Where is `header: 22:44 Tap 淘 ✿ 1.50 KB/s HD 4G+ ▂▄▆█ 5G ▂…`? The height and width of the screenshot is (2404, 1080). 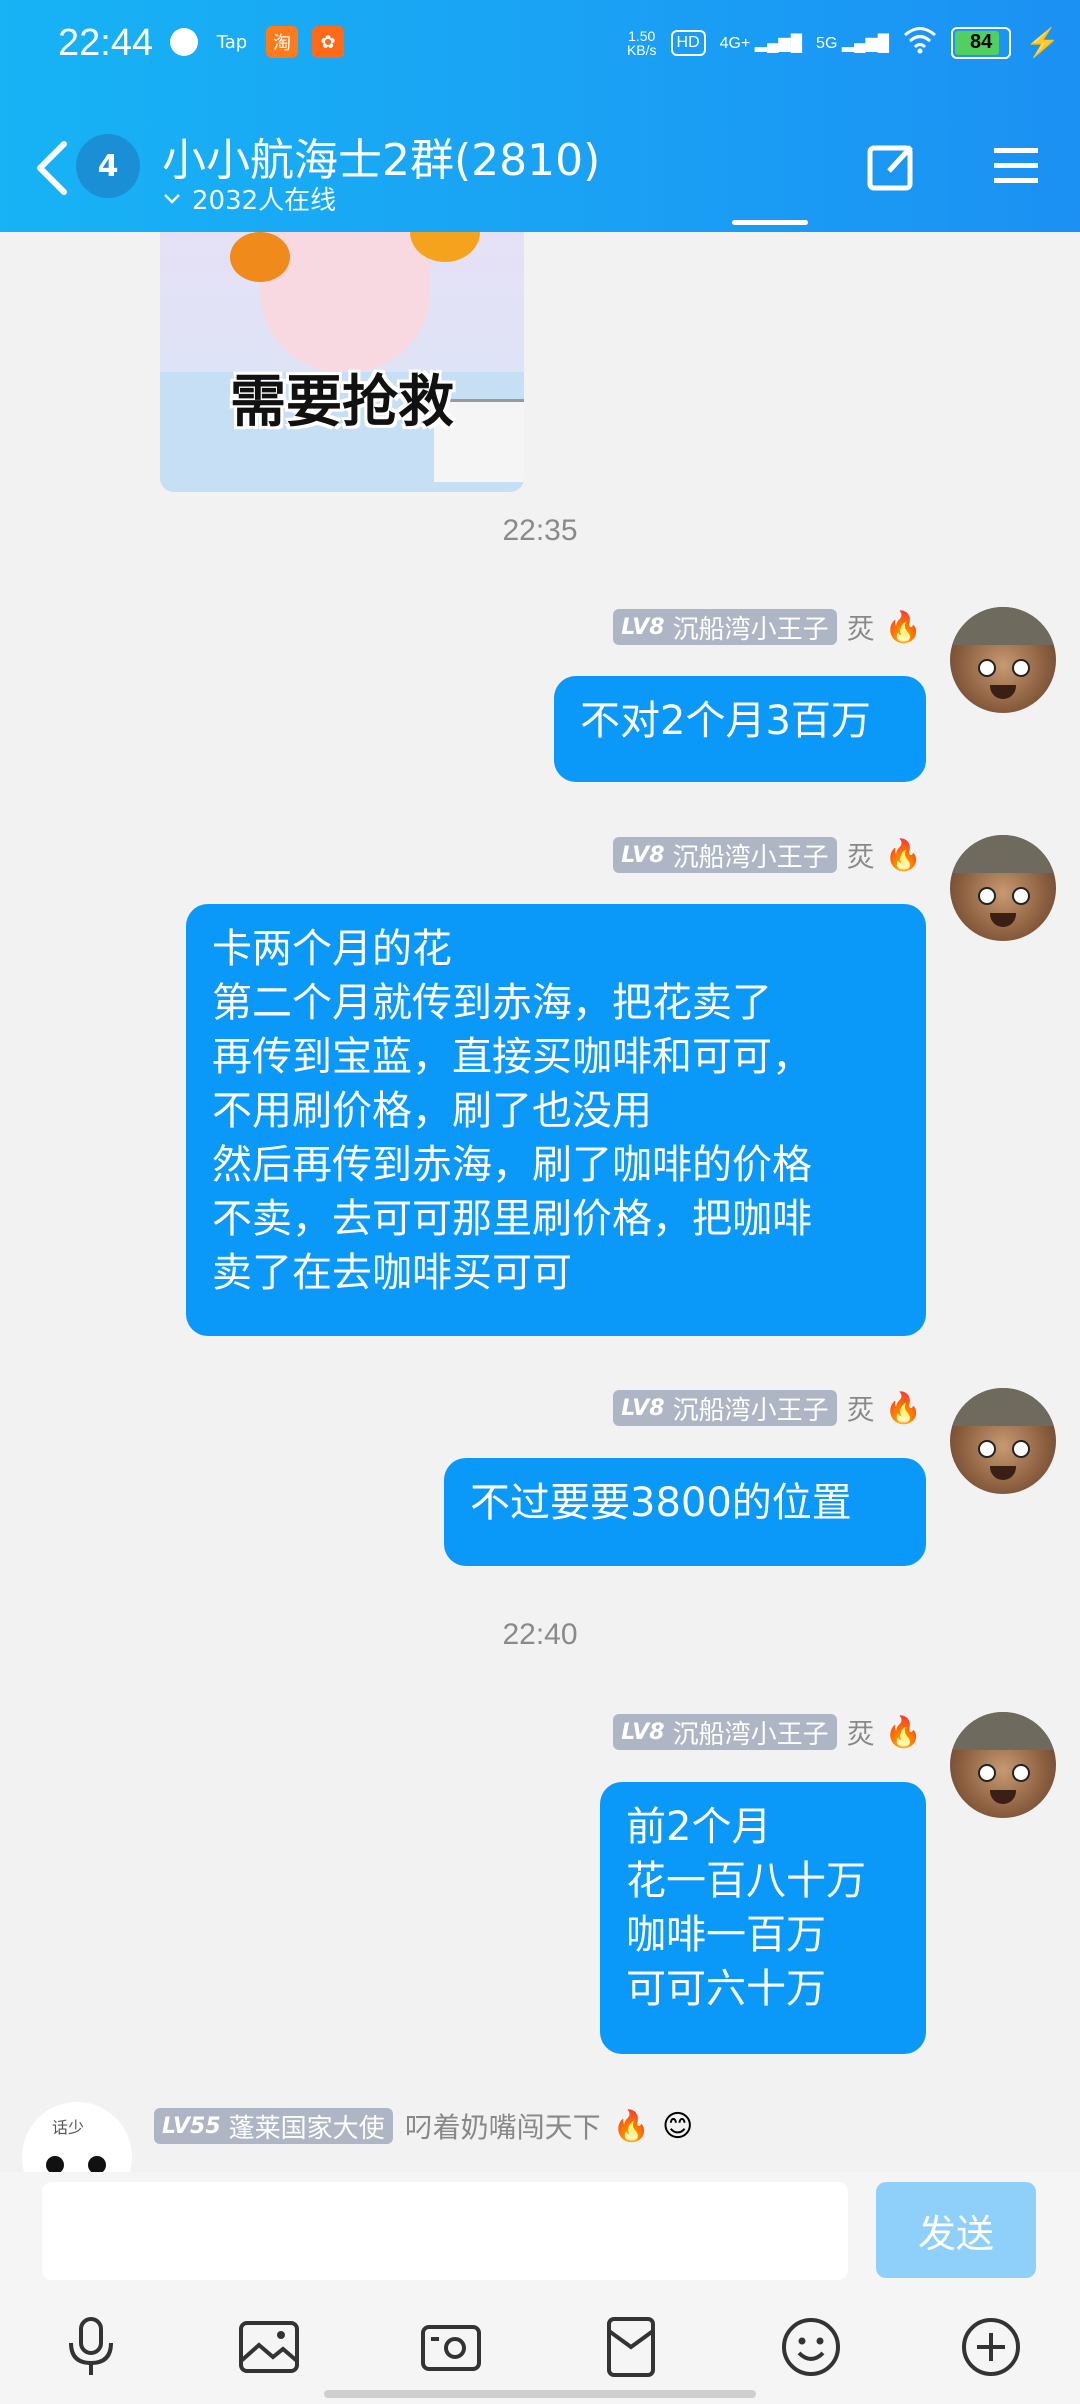 header: 22:44 Tap 淘 ✿ 1.50 KB/s HD 4G+ ▂▄▆█ 5G ▂… is located at coordinates (540, 116).